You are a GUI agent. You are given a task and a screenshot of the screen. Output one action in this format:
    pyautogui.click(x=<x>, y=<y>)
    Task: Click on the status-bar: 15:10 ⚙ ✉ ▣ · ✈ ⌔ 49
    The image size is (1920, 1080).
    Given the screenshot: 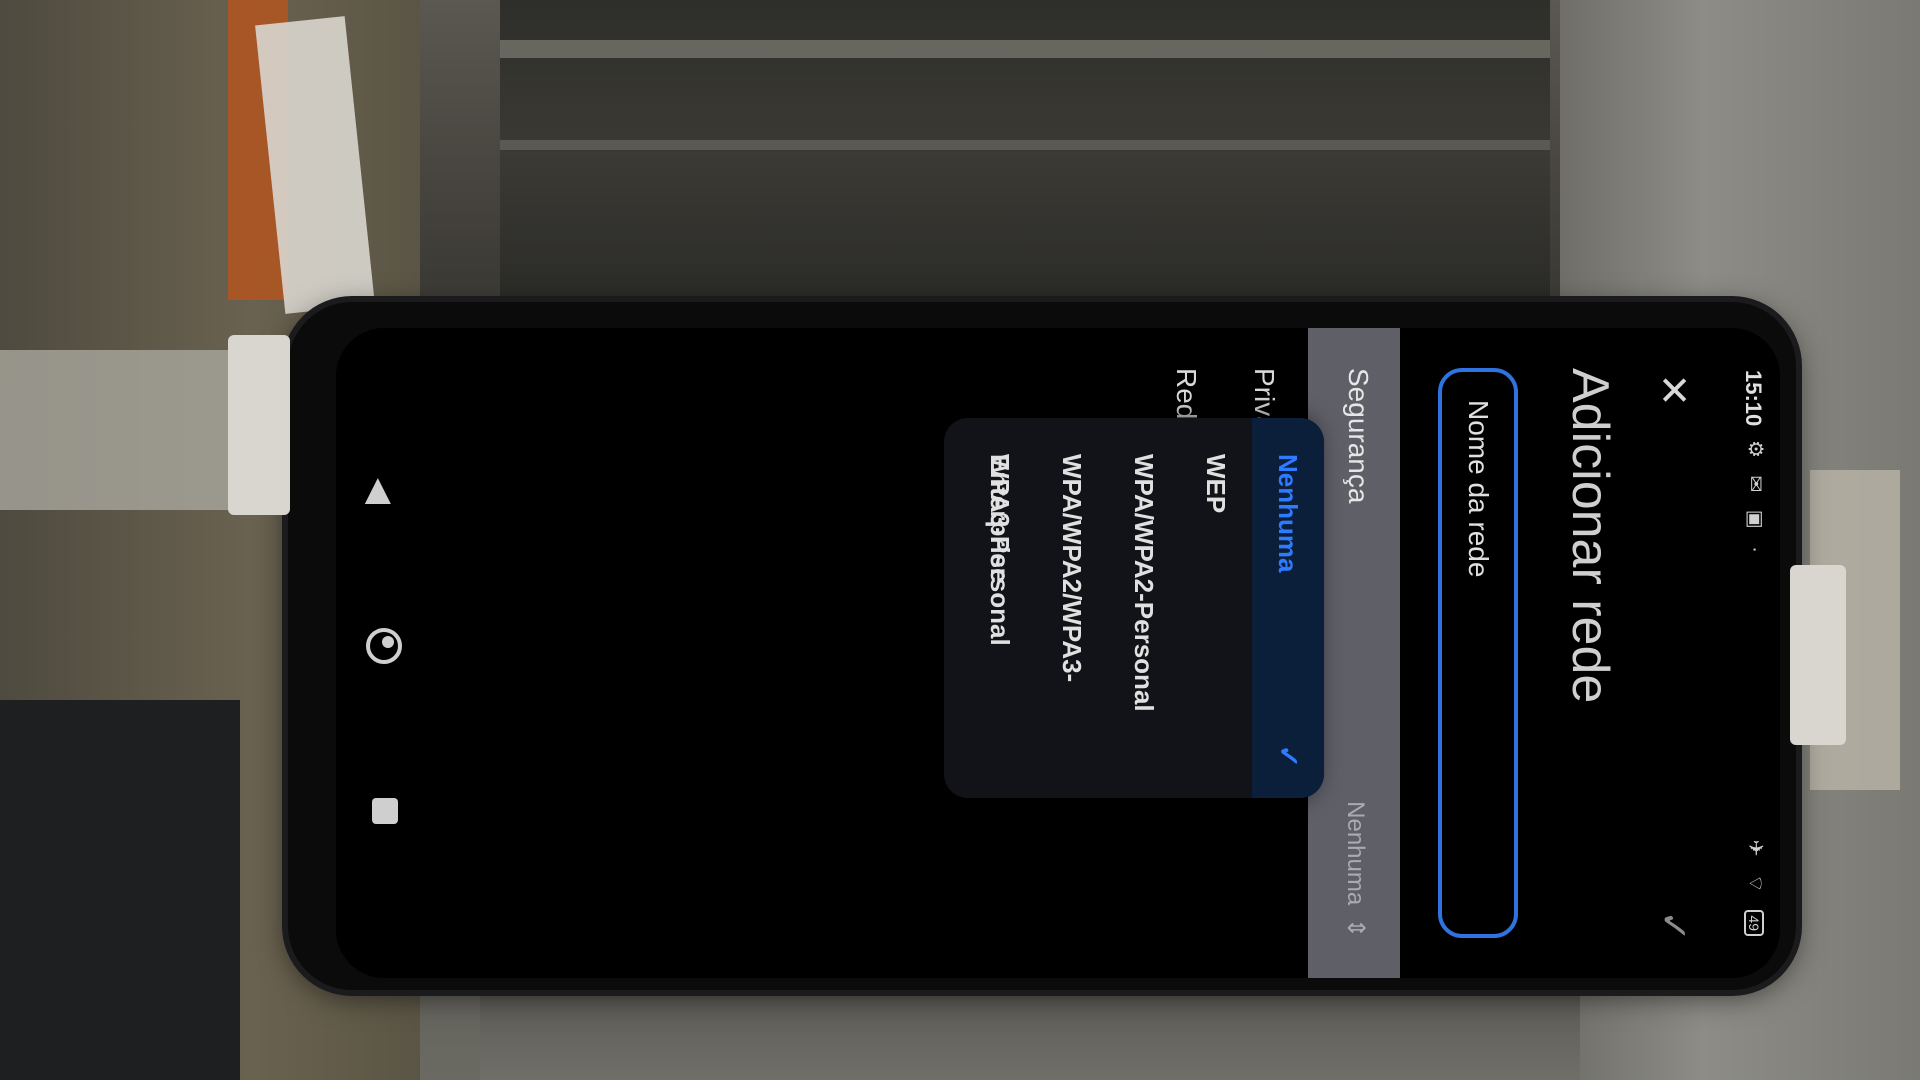 What is the action you would take?
    pyautogui.click(x=1750, y=653)
    